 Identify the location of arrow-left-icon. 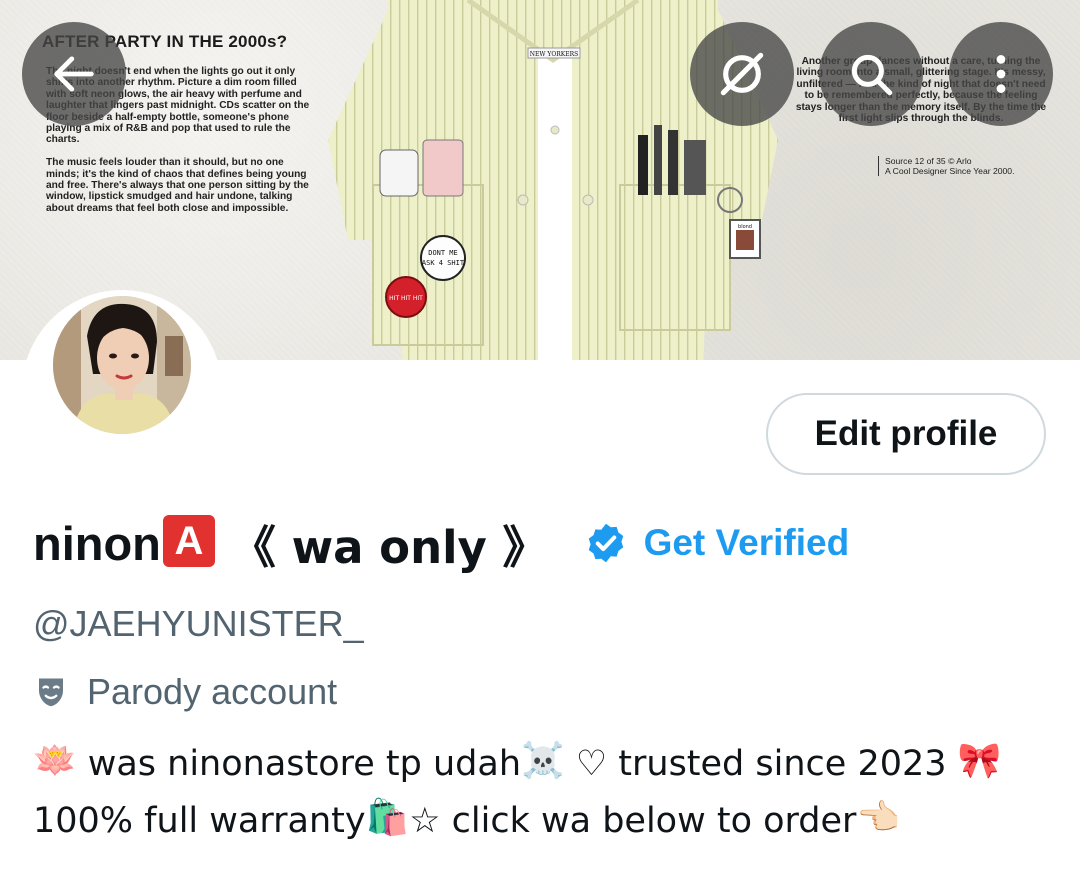
(74, 74).